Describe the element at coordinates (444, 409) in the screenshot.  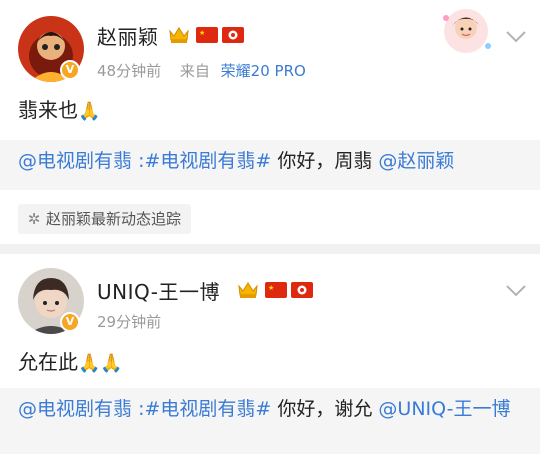
I see `mention-link: @UNIQ-王一博` at that location.